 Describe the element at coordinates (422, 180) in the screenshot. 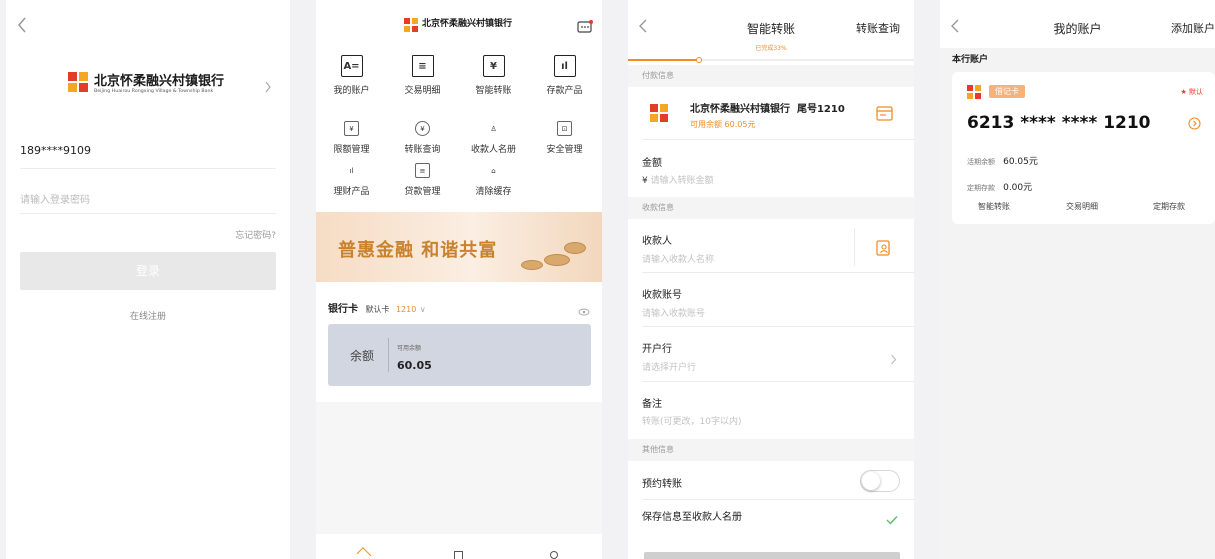

I see `grid-loan-management: ≡ 贷款管理` at that location.